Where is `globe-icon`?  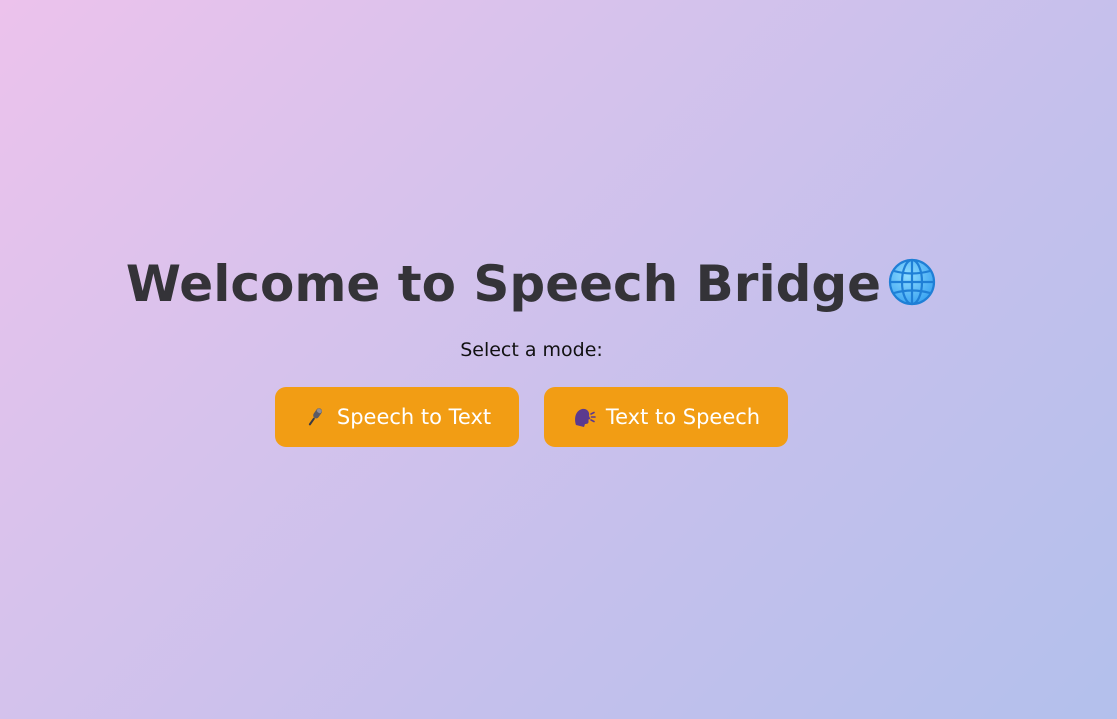
globe-icon is located at coordinates (912, 290).